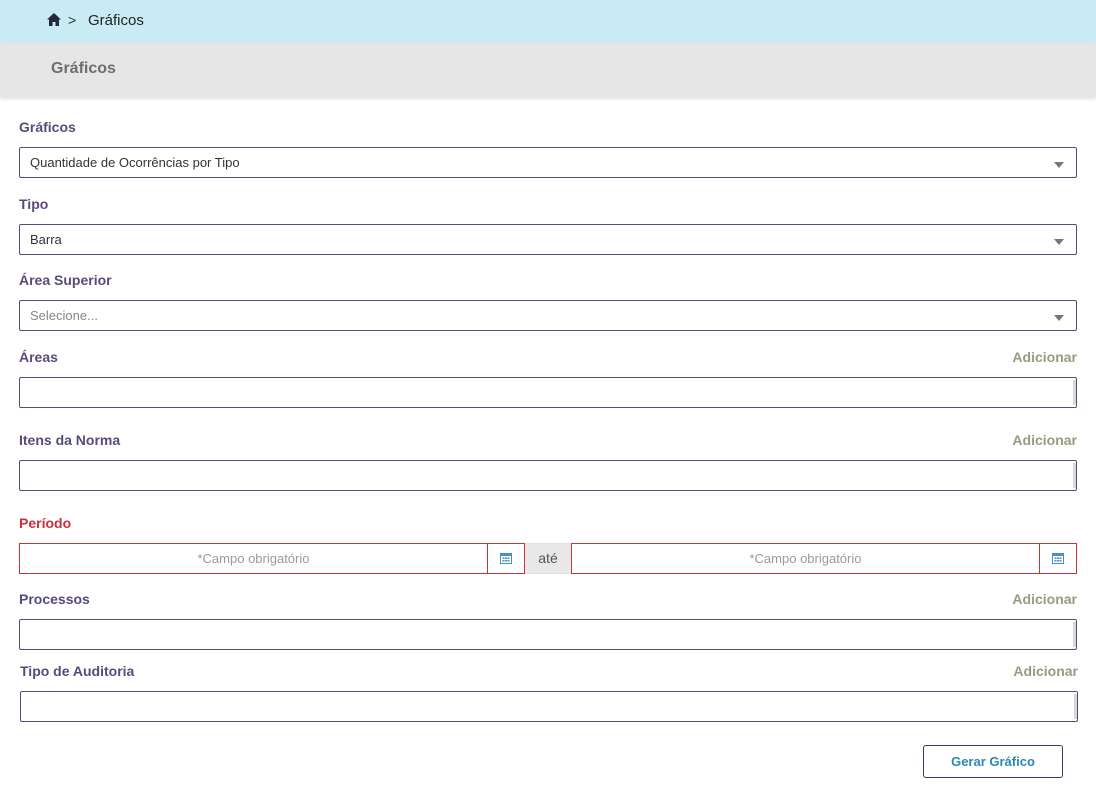  Describe the element at coordinates (46, 239) in the screenshot. I see `tipo-selected-value: Barra` at that location.